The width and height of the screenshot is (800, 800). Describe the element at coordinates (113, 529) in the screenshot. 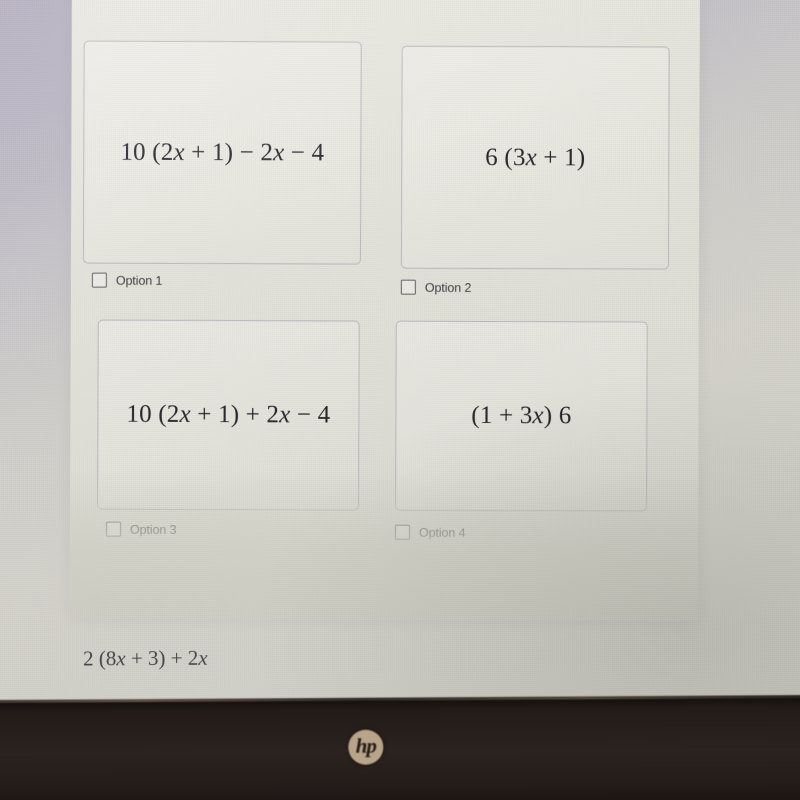

I see `option-3-checkbox` at that location.